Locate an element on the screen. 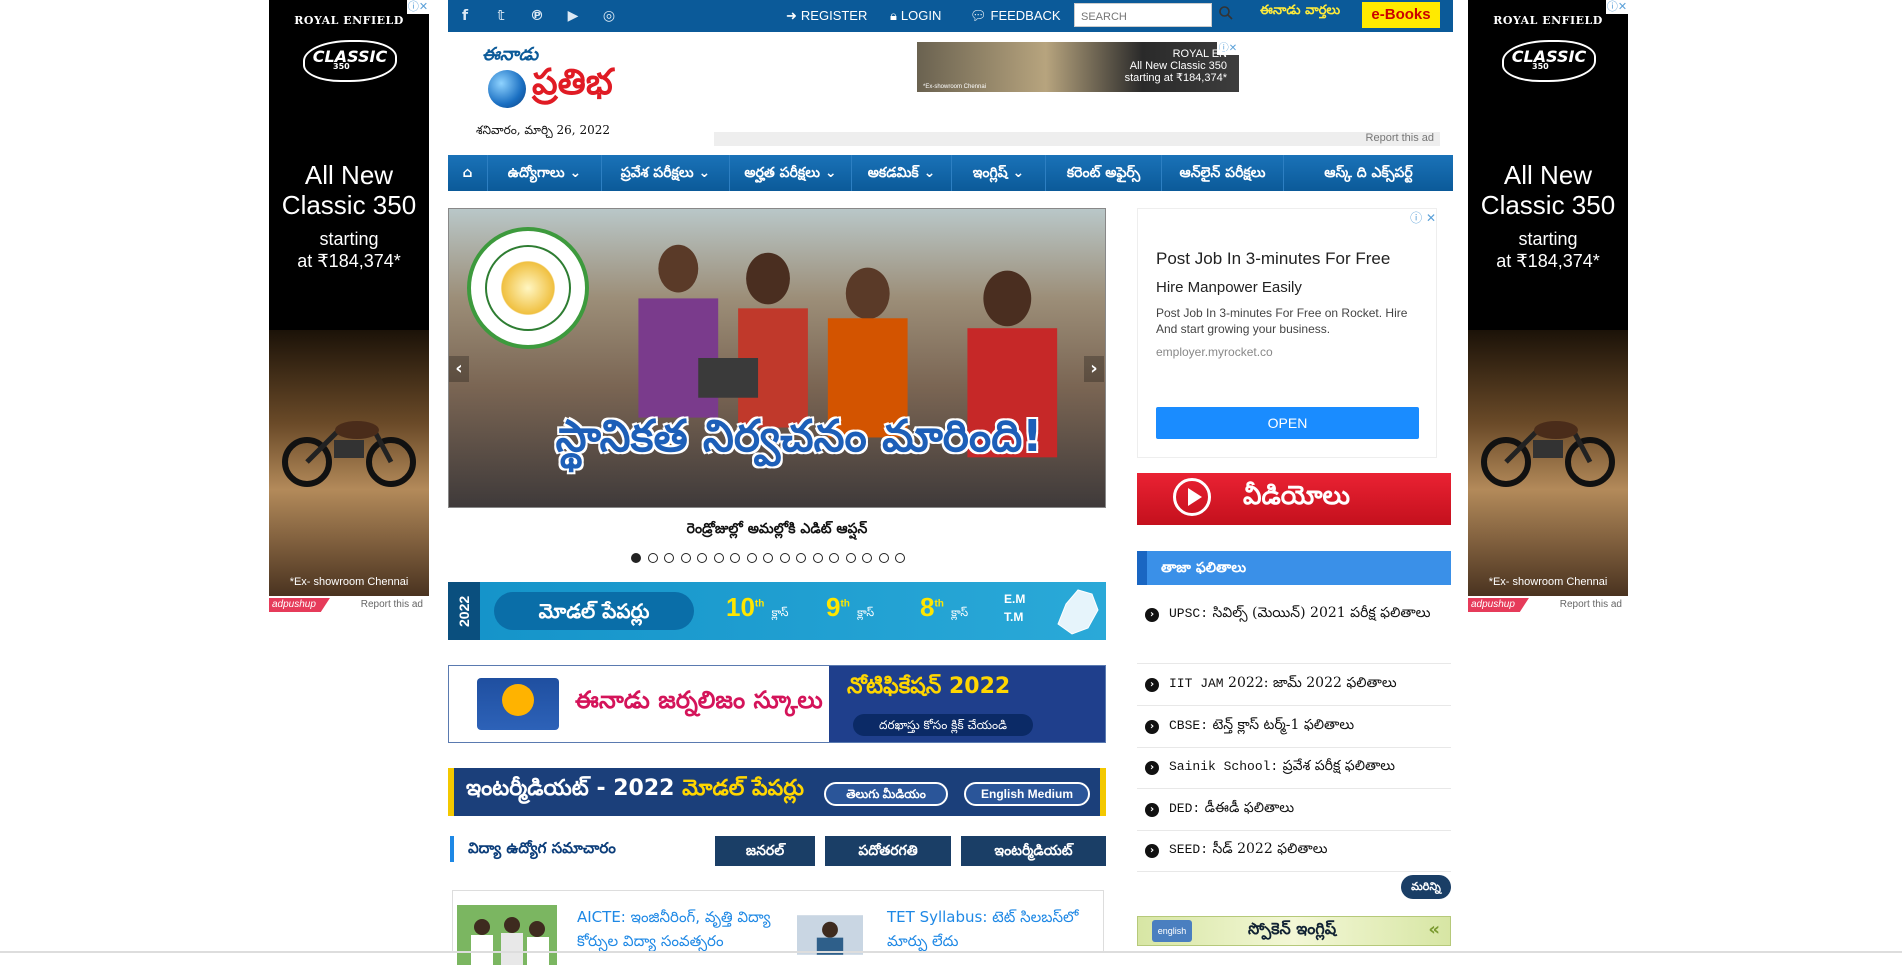  ad-logo: CLASSIC 350 is located at coordinates (1549, 61).